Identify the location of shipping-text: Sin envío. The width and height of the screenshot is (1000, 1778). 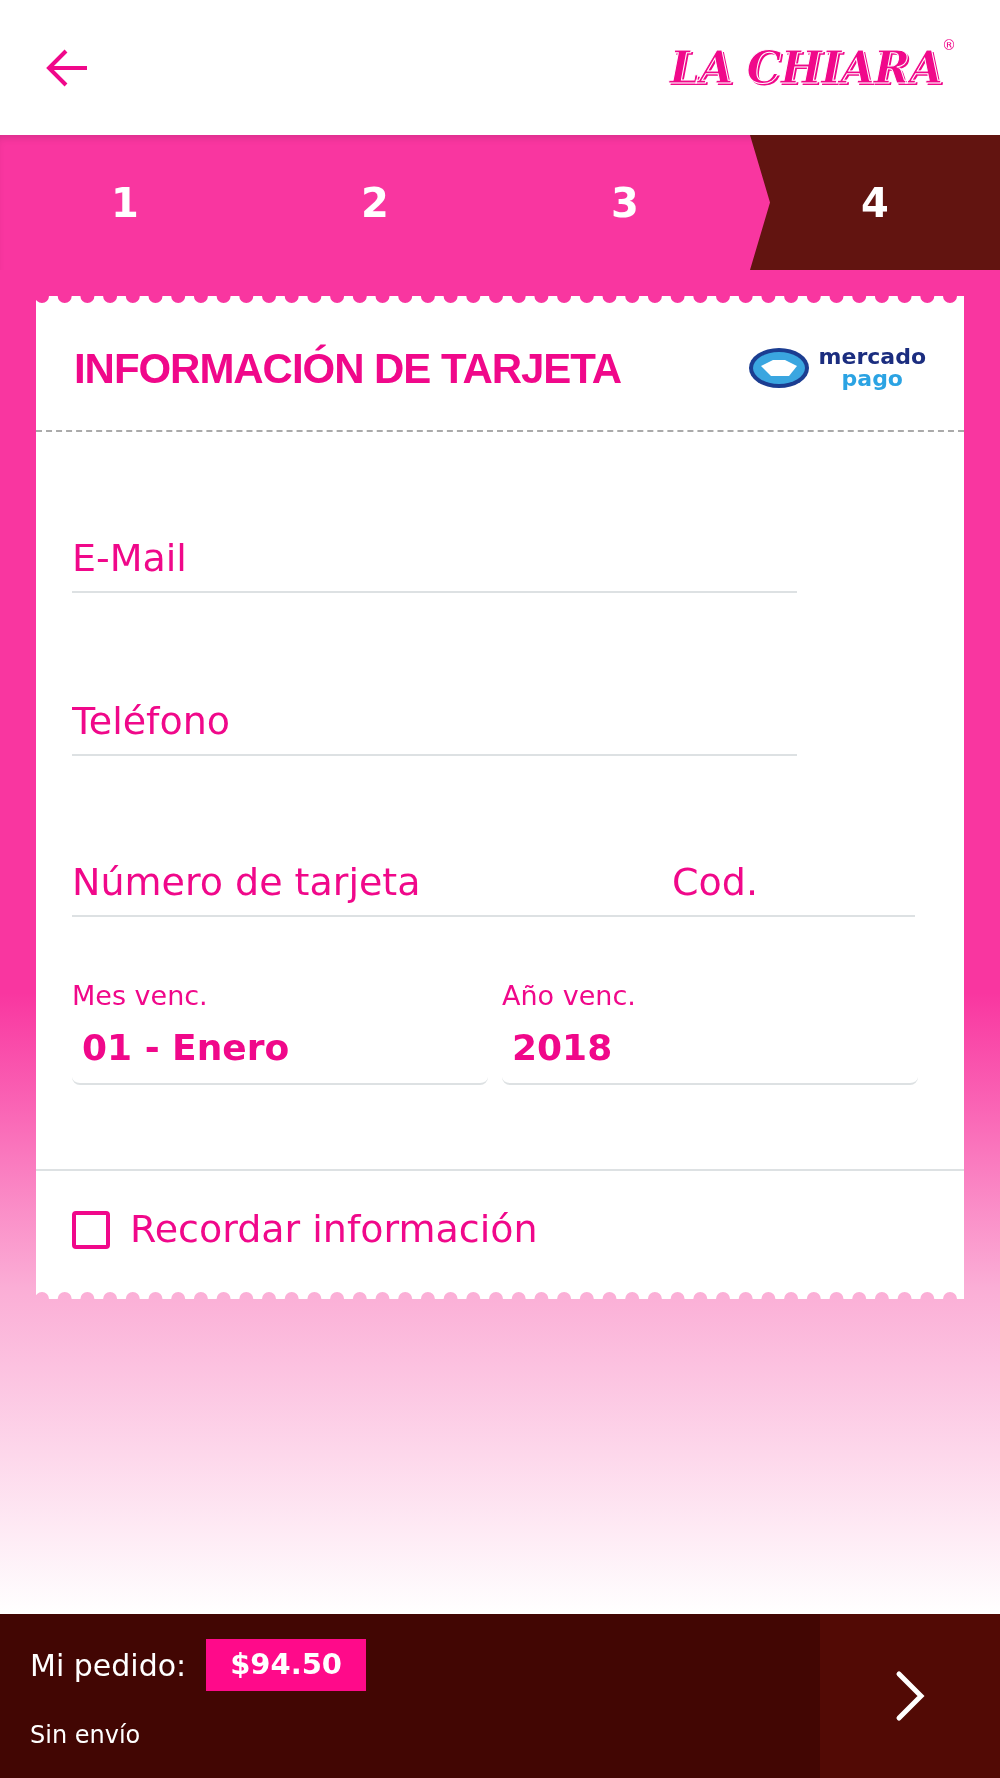
(86, 1735).